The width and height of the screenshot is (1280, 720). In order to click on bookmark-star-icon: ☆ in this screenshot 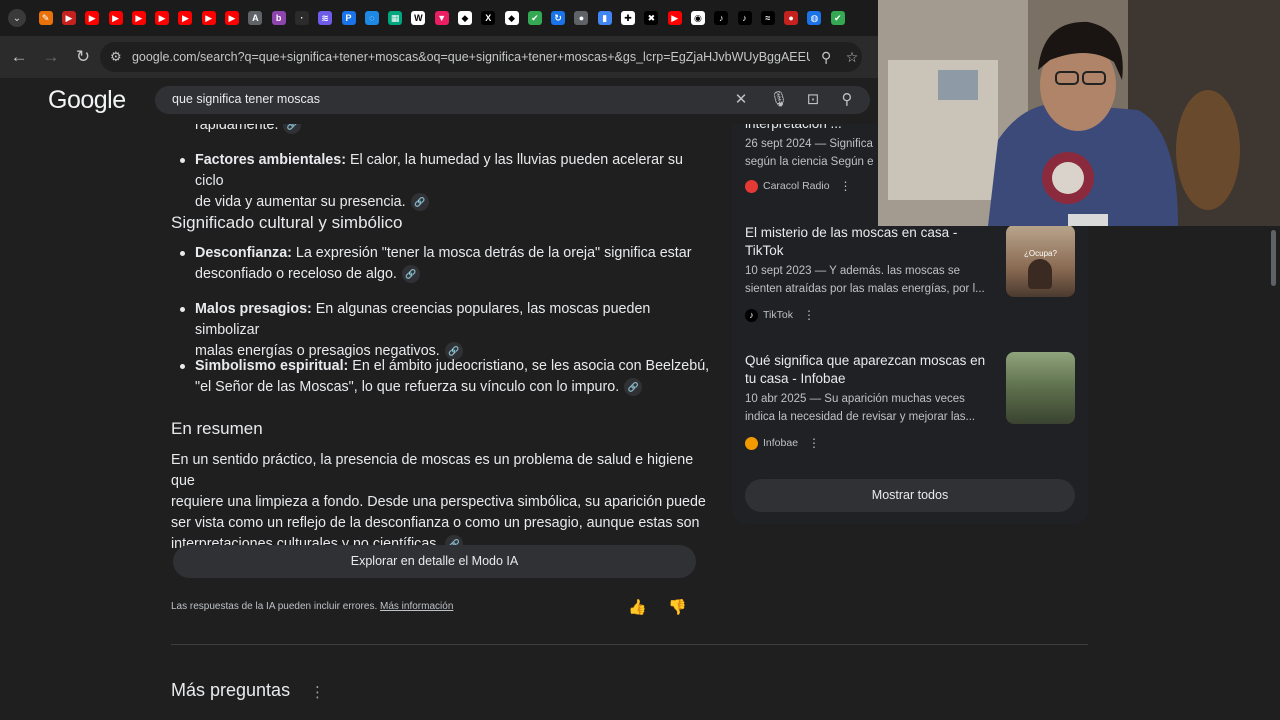, I will do `click(852, 57)`.